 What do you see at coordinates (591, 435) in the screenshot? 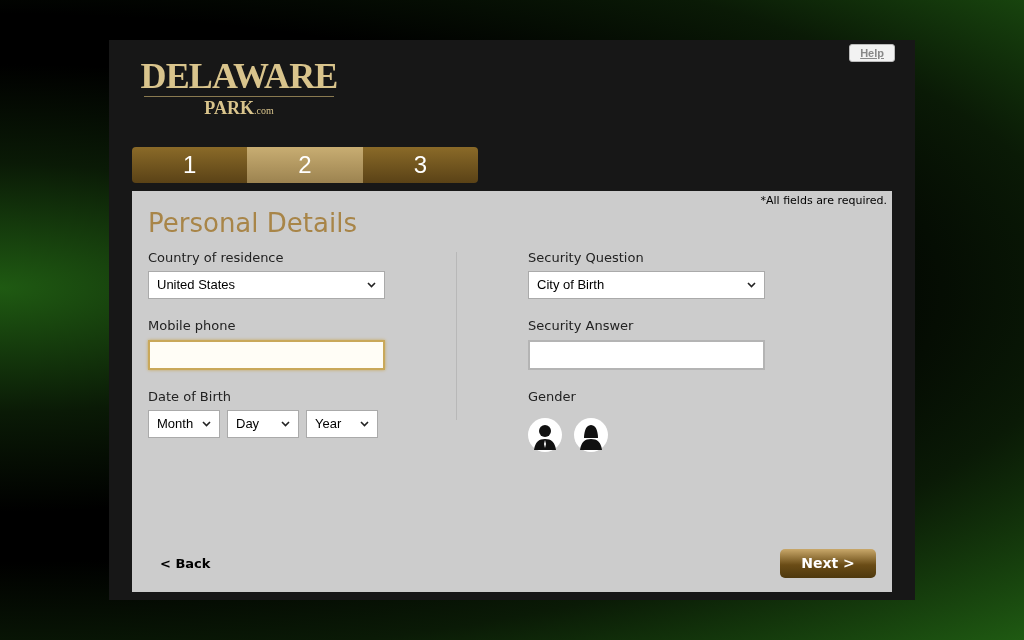
I see `female-avatar-option` at bounding box center [591, 435].